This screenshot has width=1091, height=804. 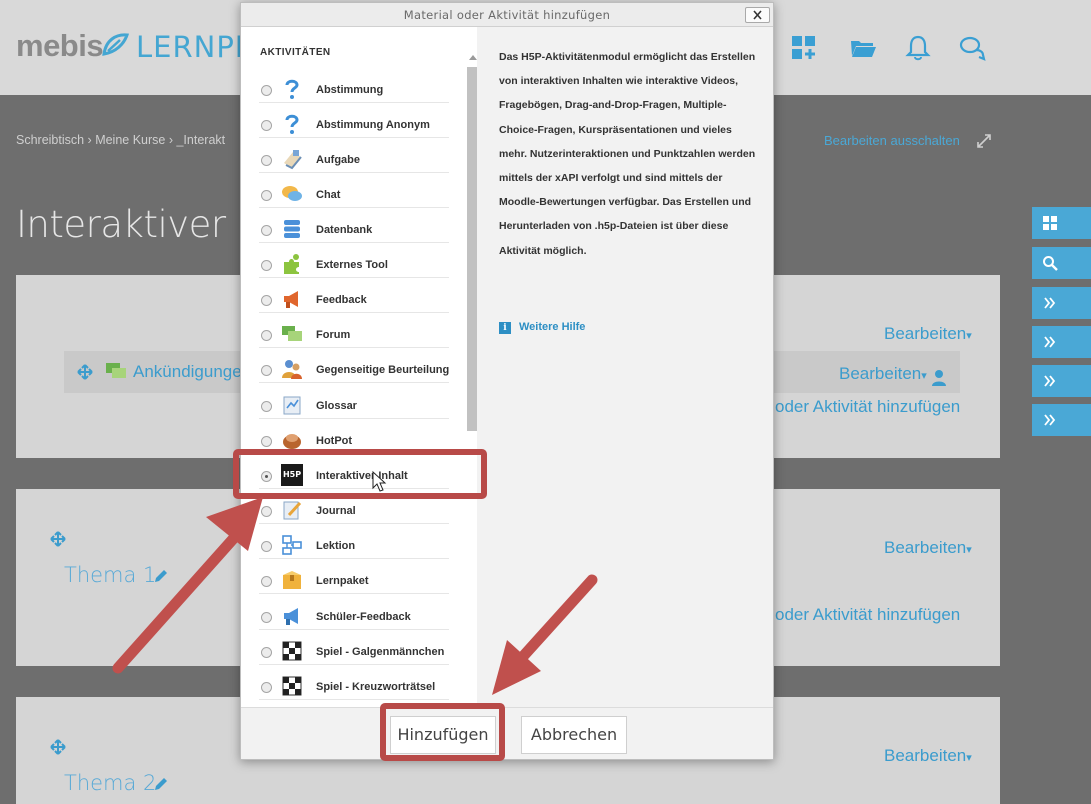 I want to click on activity-option-externes-tool: Externes Tool, so click(x=354, y=265).